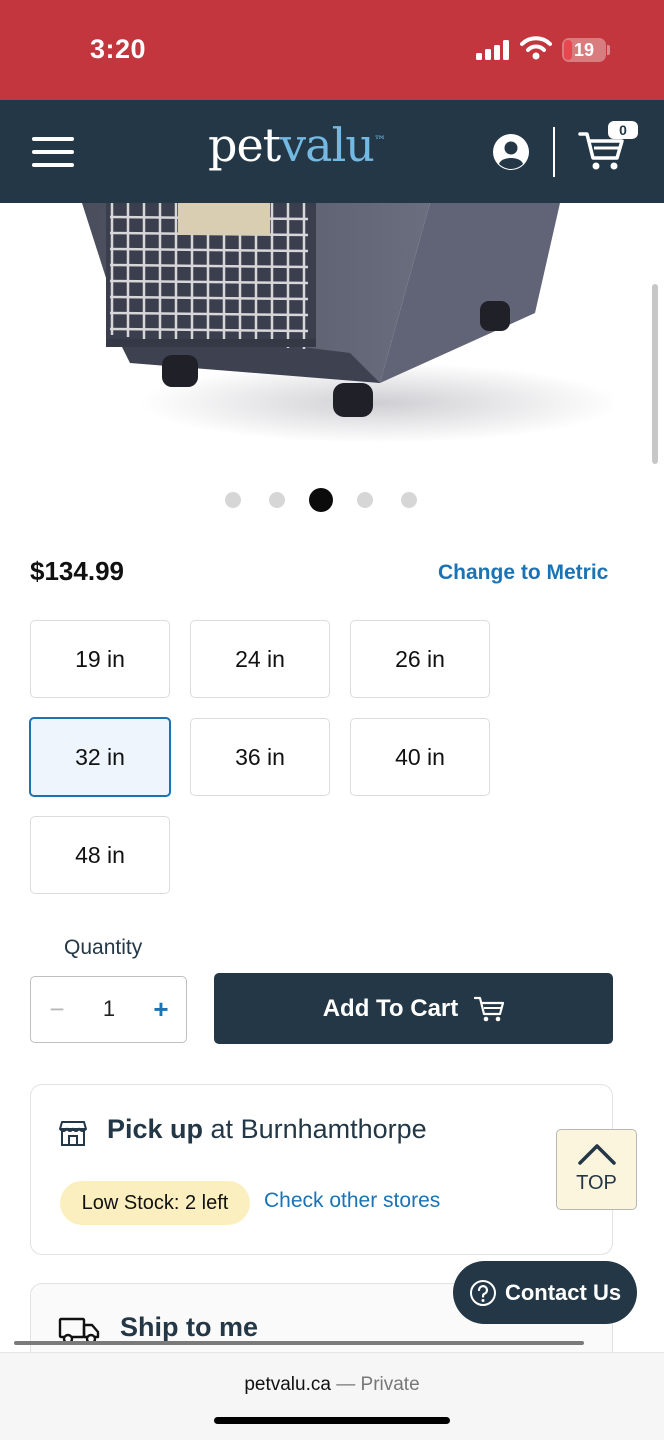  I want to click on battery-percent: 19, so click(584, 50).